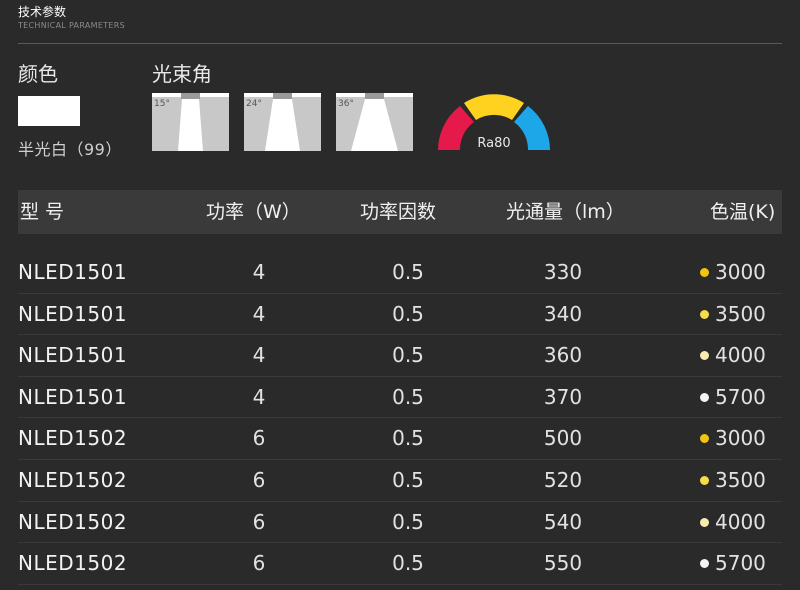  Describe the element at coordinates (254, 104) in the screenshot. I see `beam-angle-24-text: 24°` at that location.